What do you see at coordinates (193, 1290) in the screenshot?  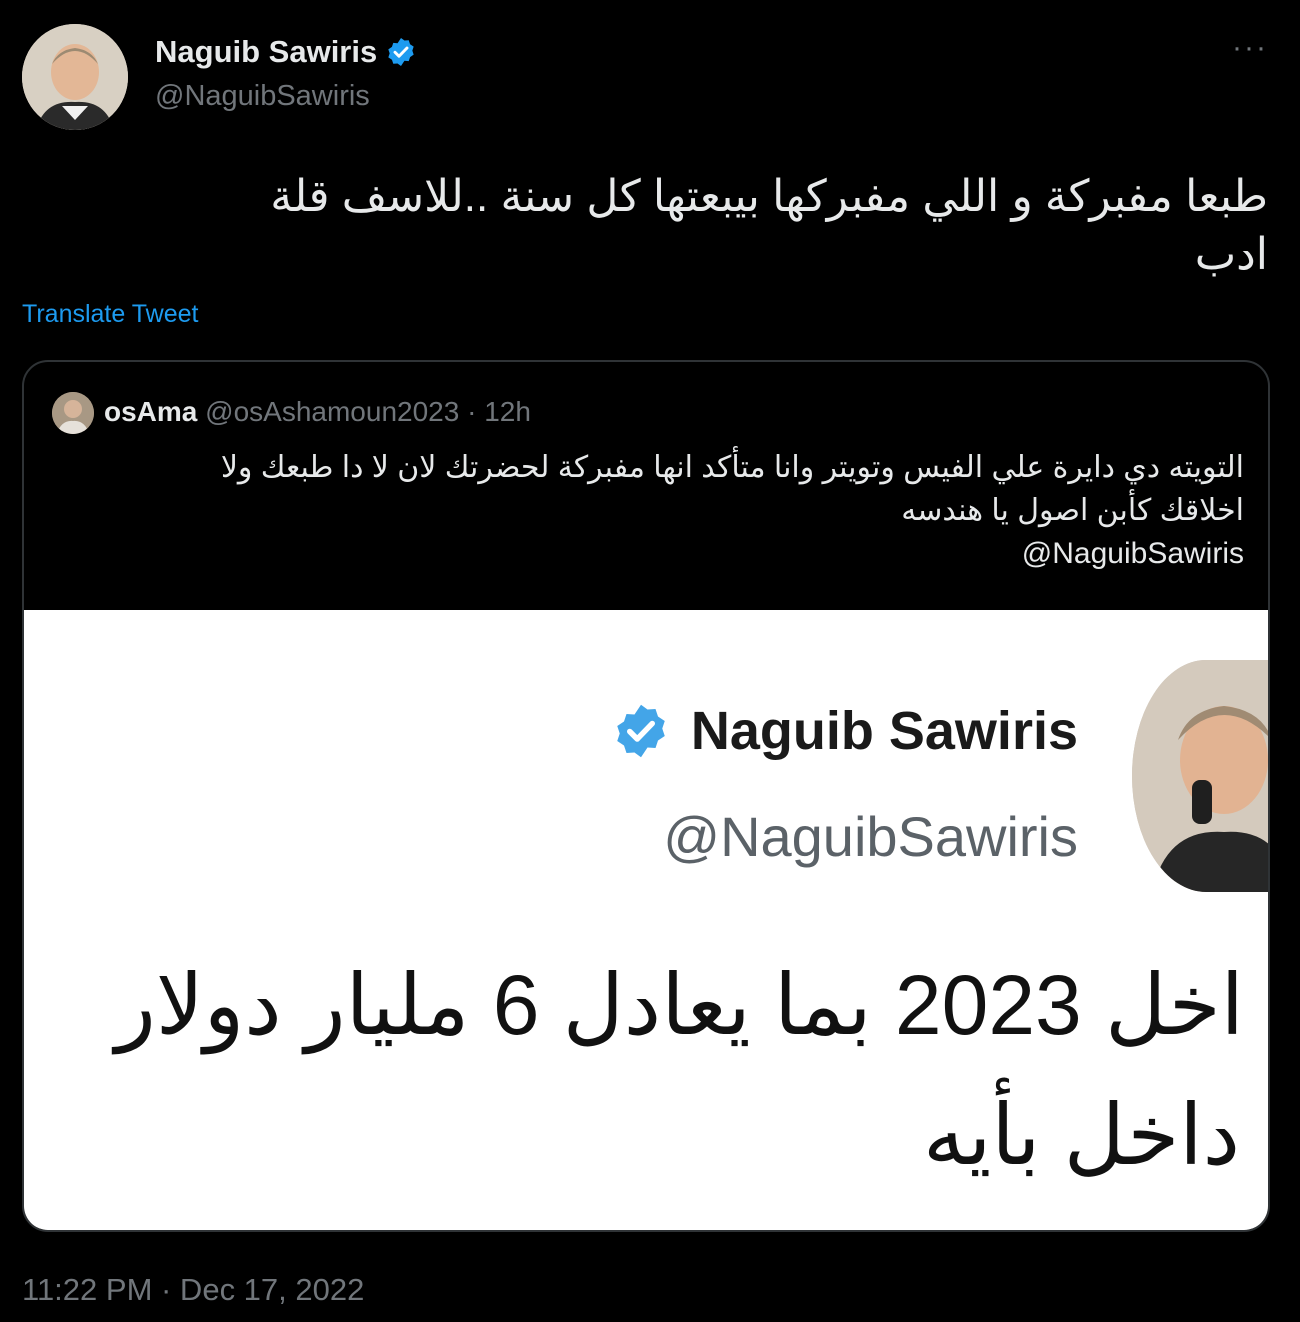 I see `tweet-timestamp: 11:22 PM · Dec 17, 2022` at bounding box center [193, 1290].